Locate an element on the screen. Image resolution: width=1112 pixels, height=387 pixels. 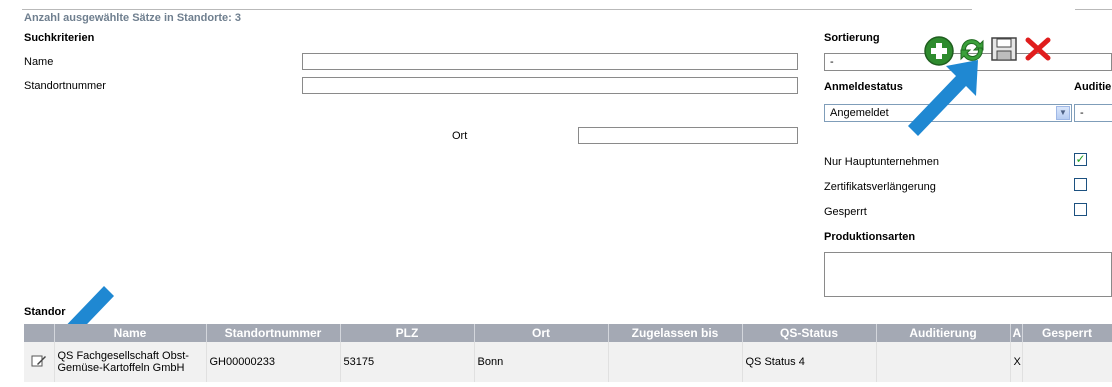
auditierung-value: - is located at coordinates (1082, 113).